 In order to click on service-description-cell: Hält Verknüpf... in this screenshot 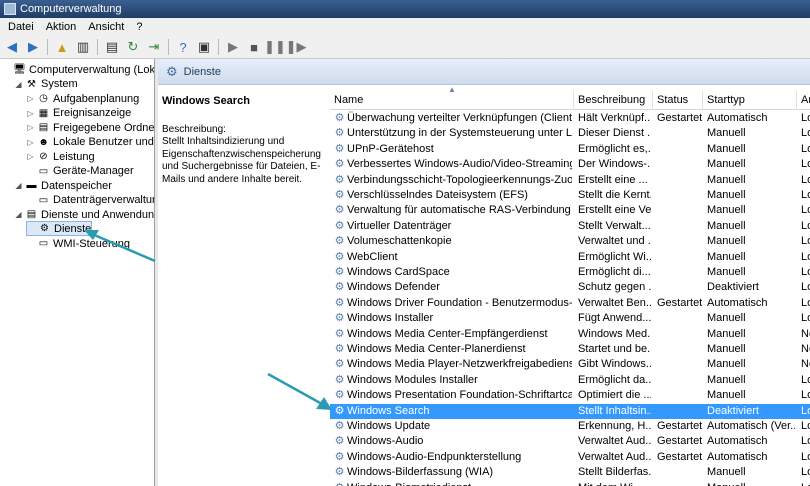, I will do `click(614, 118)`.